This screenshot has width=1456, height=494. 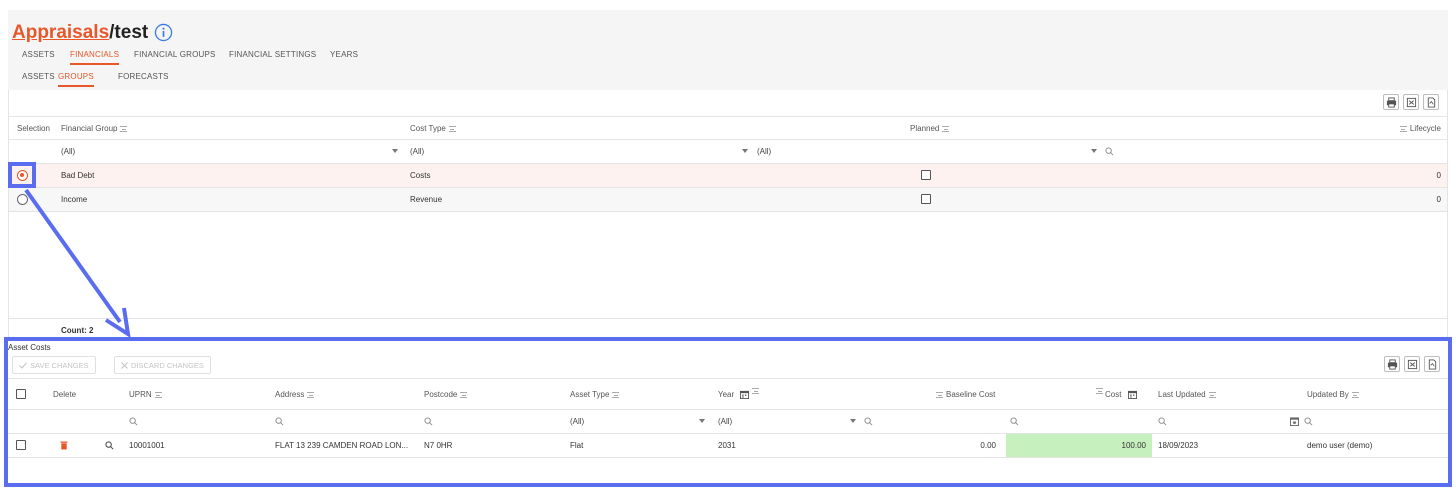 What do you see at coordinates (1109, 151) in the screenshot?
I see `search-icon` at bounding box center [1109, 151].